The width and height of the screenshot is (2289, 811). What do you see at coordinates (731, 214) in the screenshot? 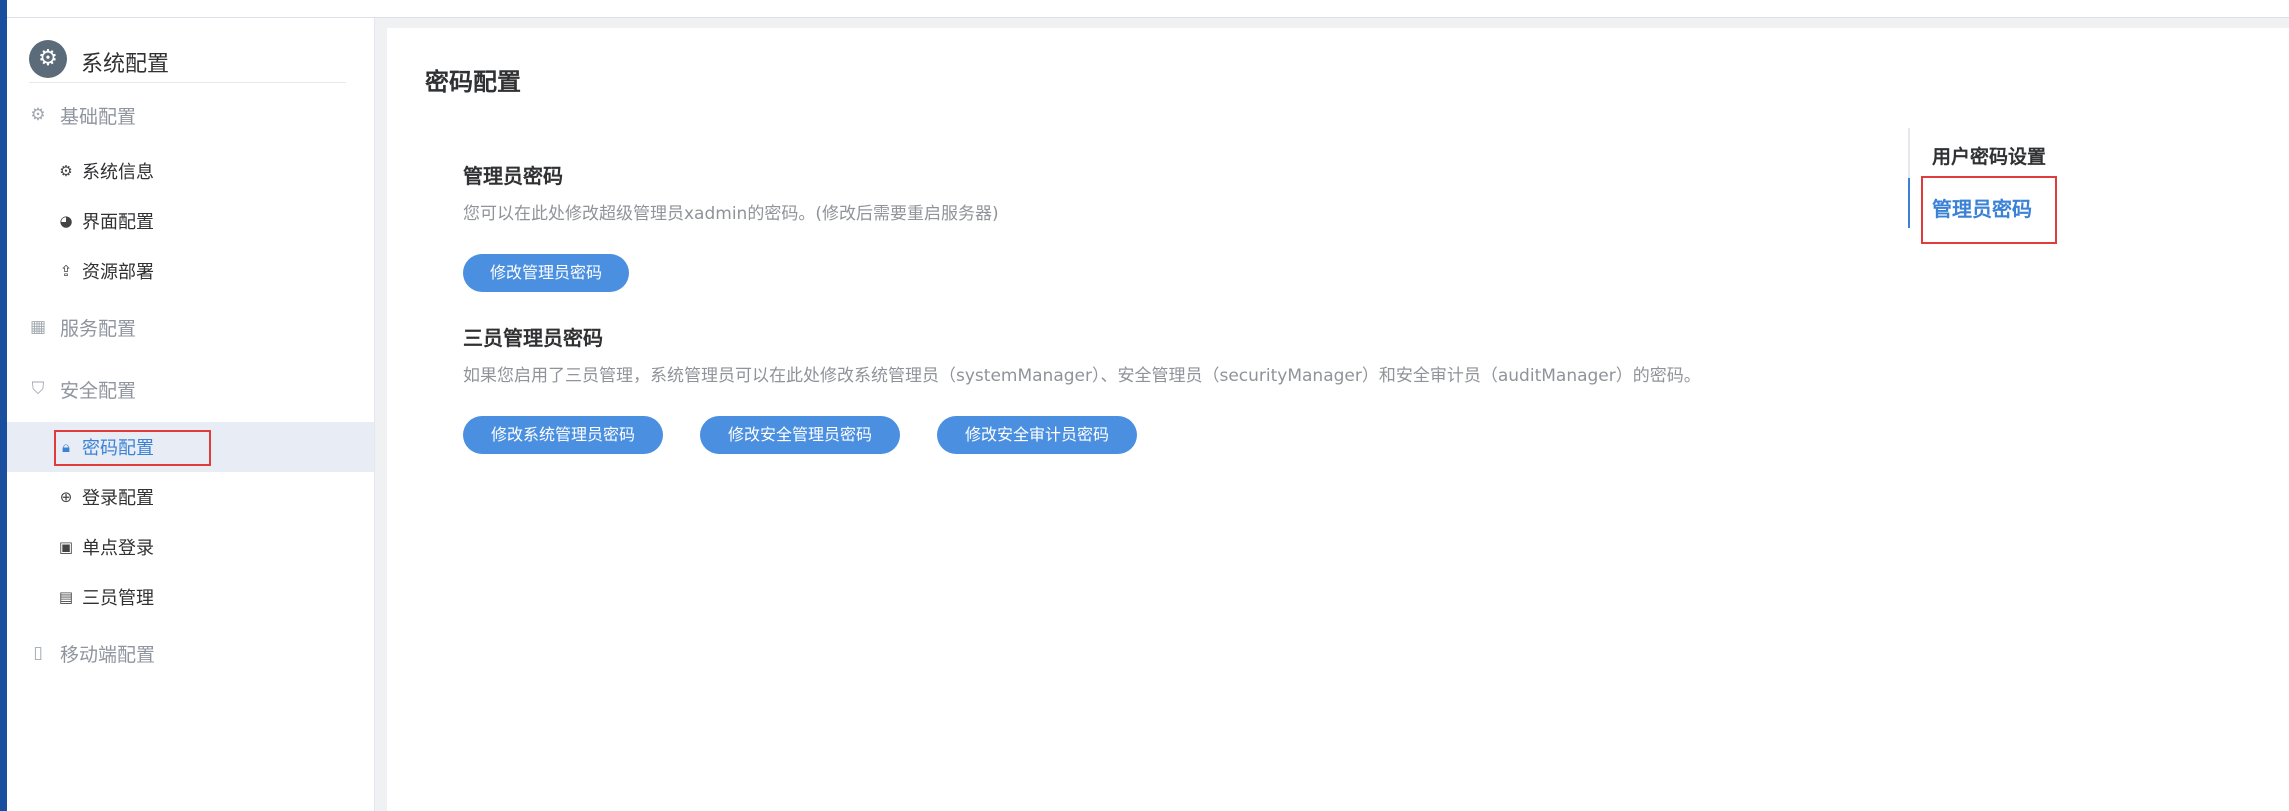
I see `admin-password-desc: 您可以在此处修改超级管理员xadmin的密码。(修改后需要重启服务器)` at bounding box center [731, 214].